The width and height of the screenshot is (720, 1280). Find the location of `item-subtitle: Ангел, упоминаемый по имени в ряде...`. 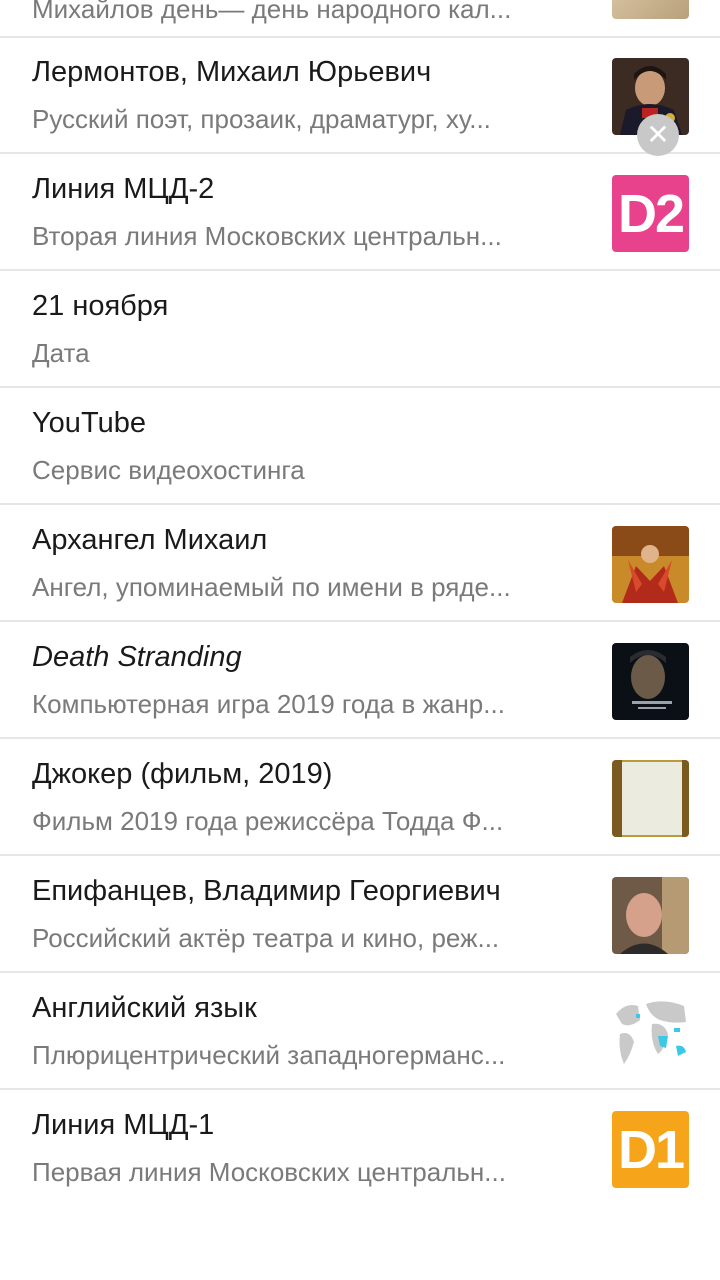

item-subtitle: Ангел, упоминаемый по имени в ряде... is located at coordinates (271, 587).